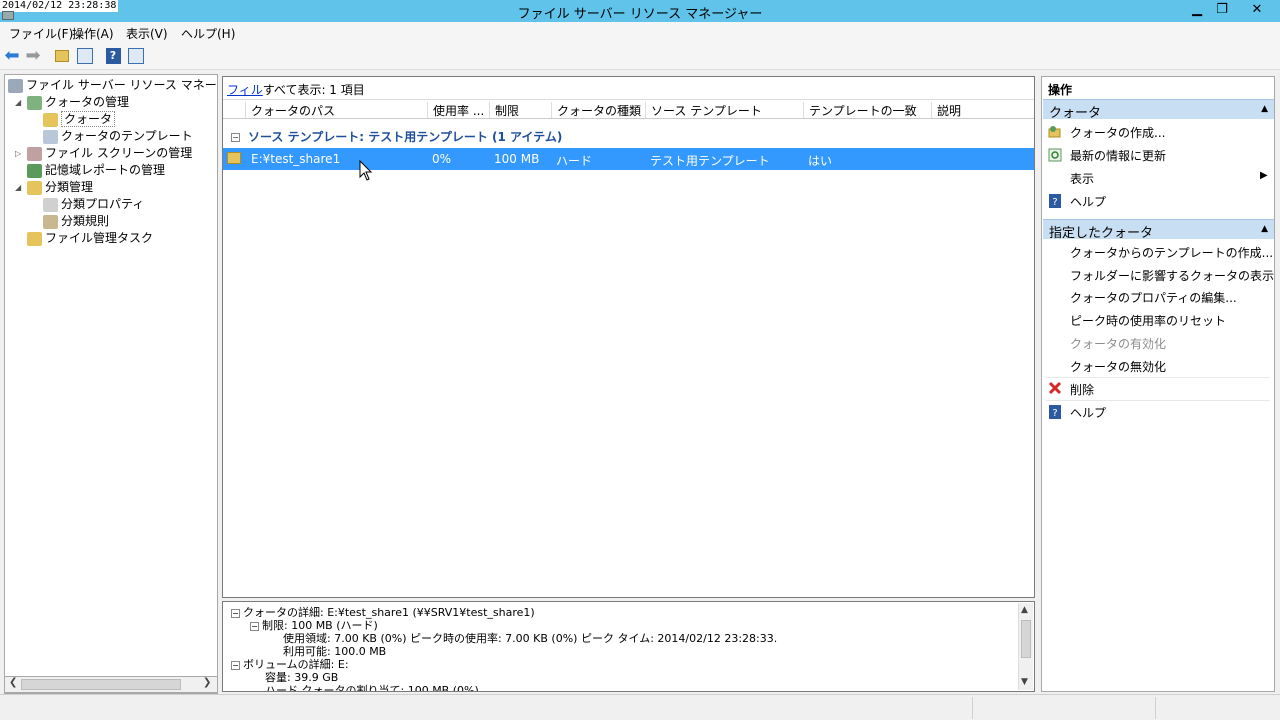 The image size is (1280, 720). Describe the element at coordinates (1088, 412) in the screenshot. I see `action-help-selected: ヘルプ` at that location.